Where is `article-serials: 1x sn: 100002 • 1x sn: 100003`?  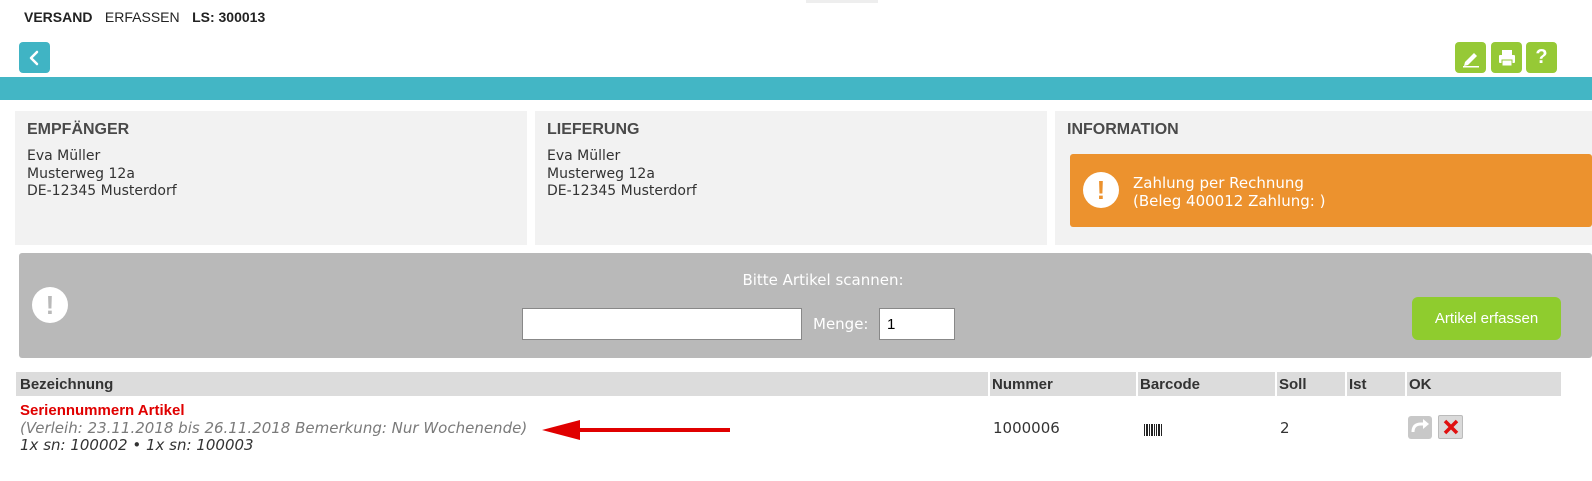
article-serials: 1x sn: 100002 • 1x sn: 100003 is located at coordinates (137, 445).